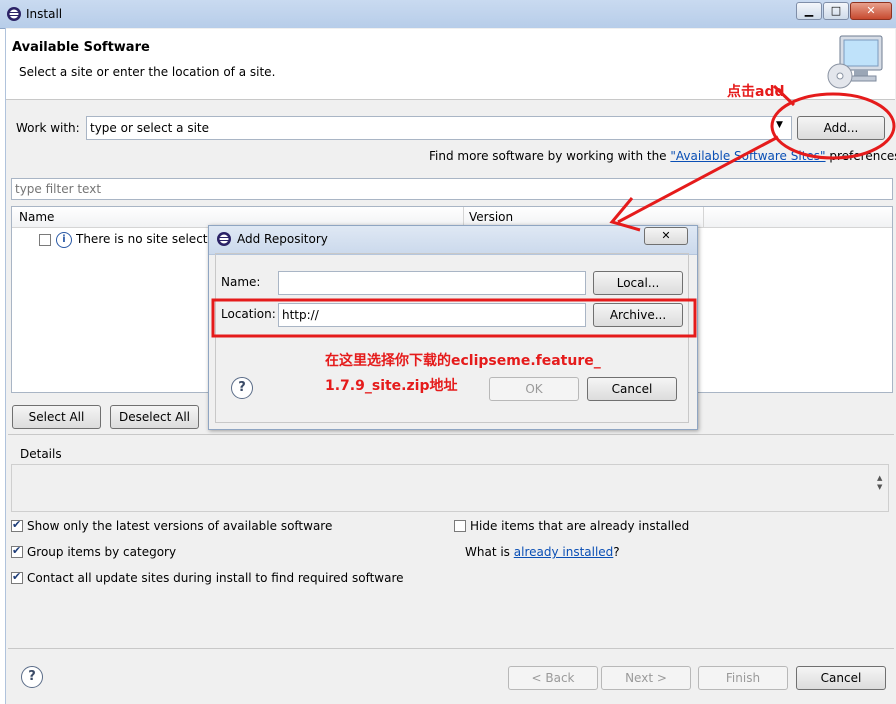  I want to click on arrow-annotation, so click(698, 179).